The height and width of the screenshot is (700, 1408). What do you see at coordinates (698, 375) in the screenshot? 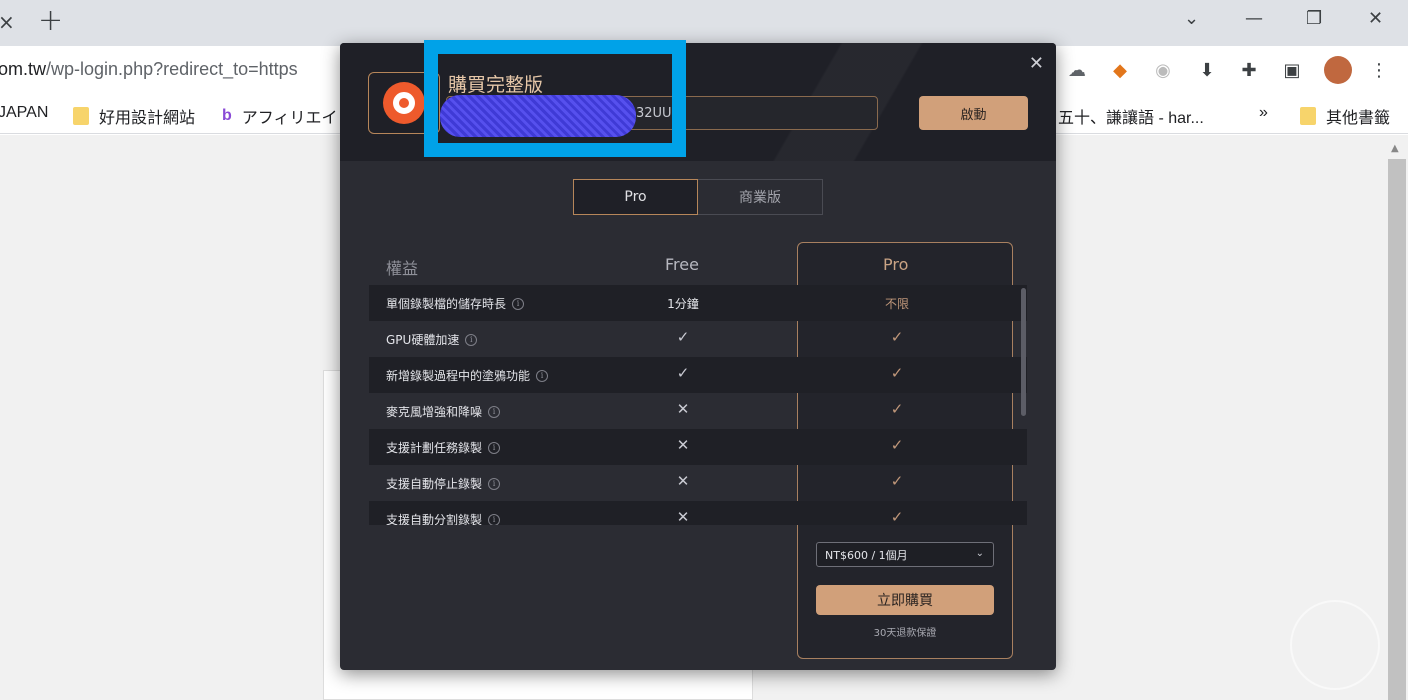
I see `feature-row: 新增錄製過程中的塗鴉功能 i ✓ ✓` at bounding box center [698, 375].